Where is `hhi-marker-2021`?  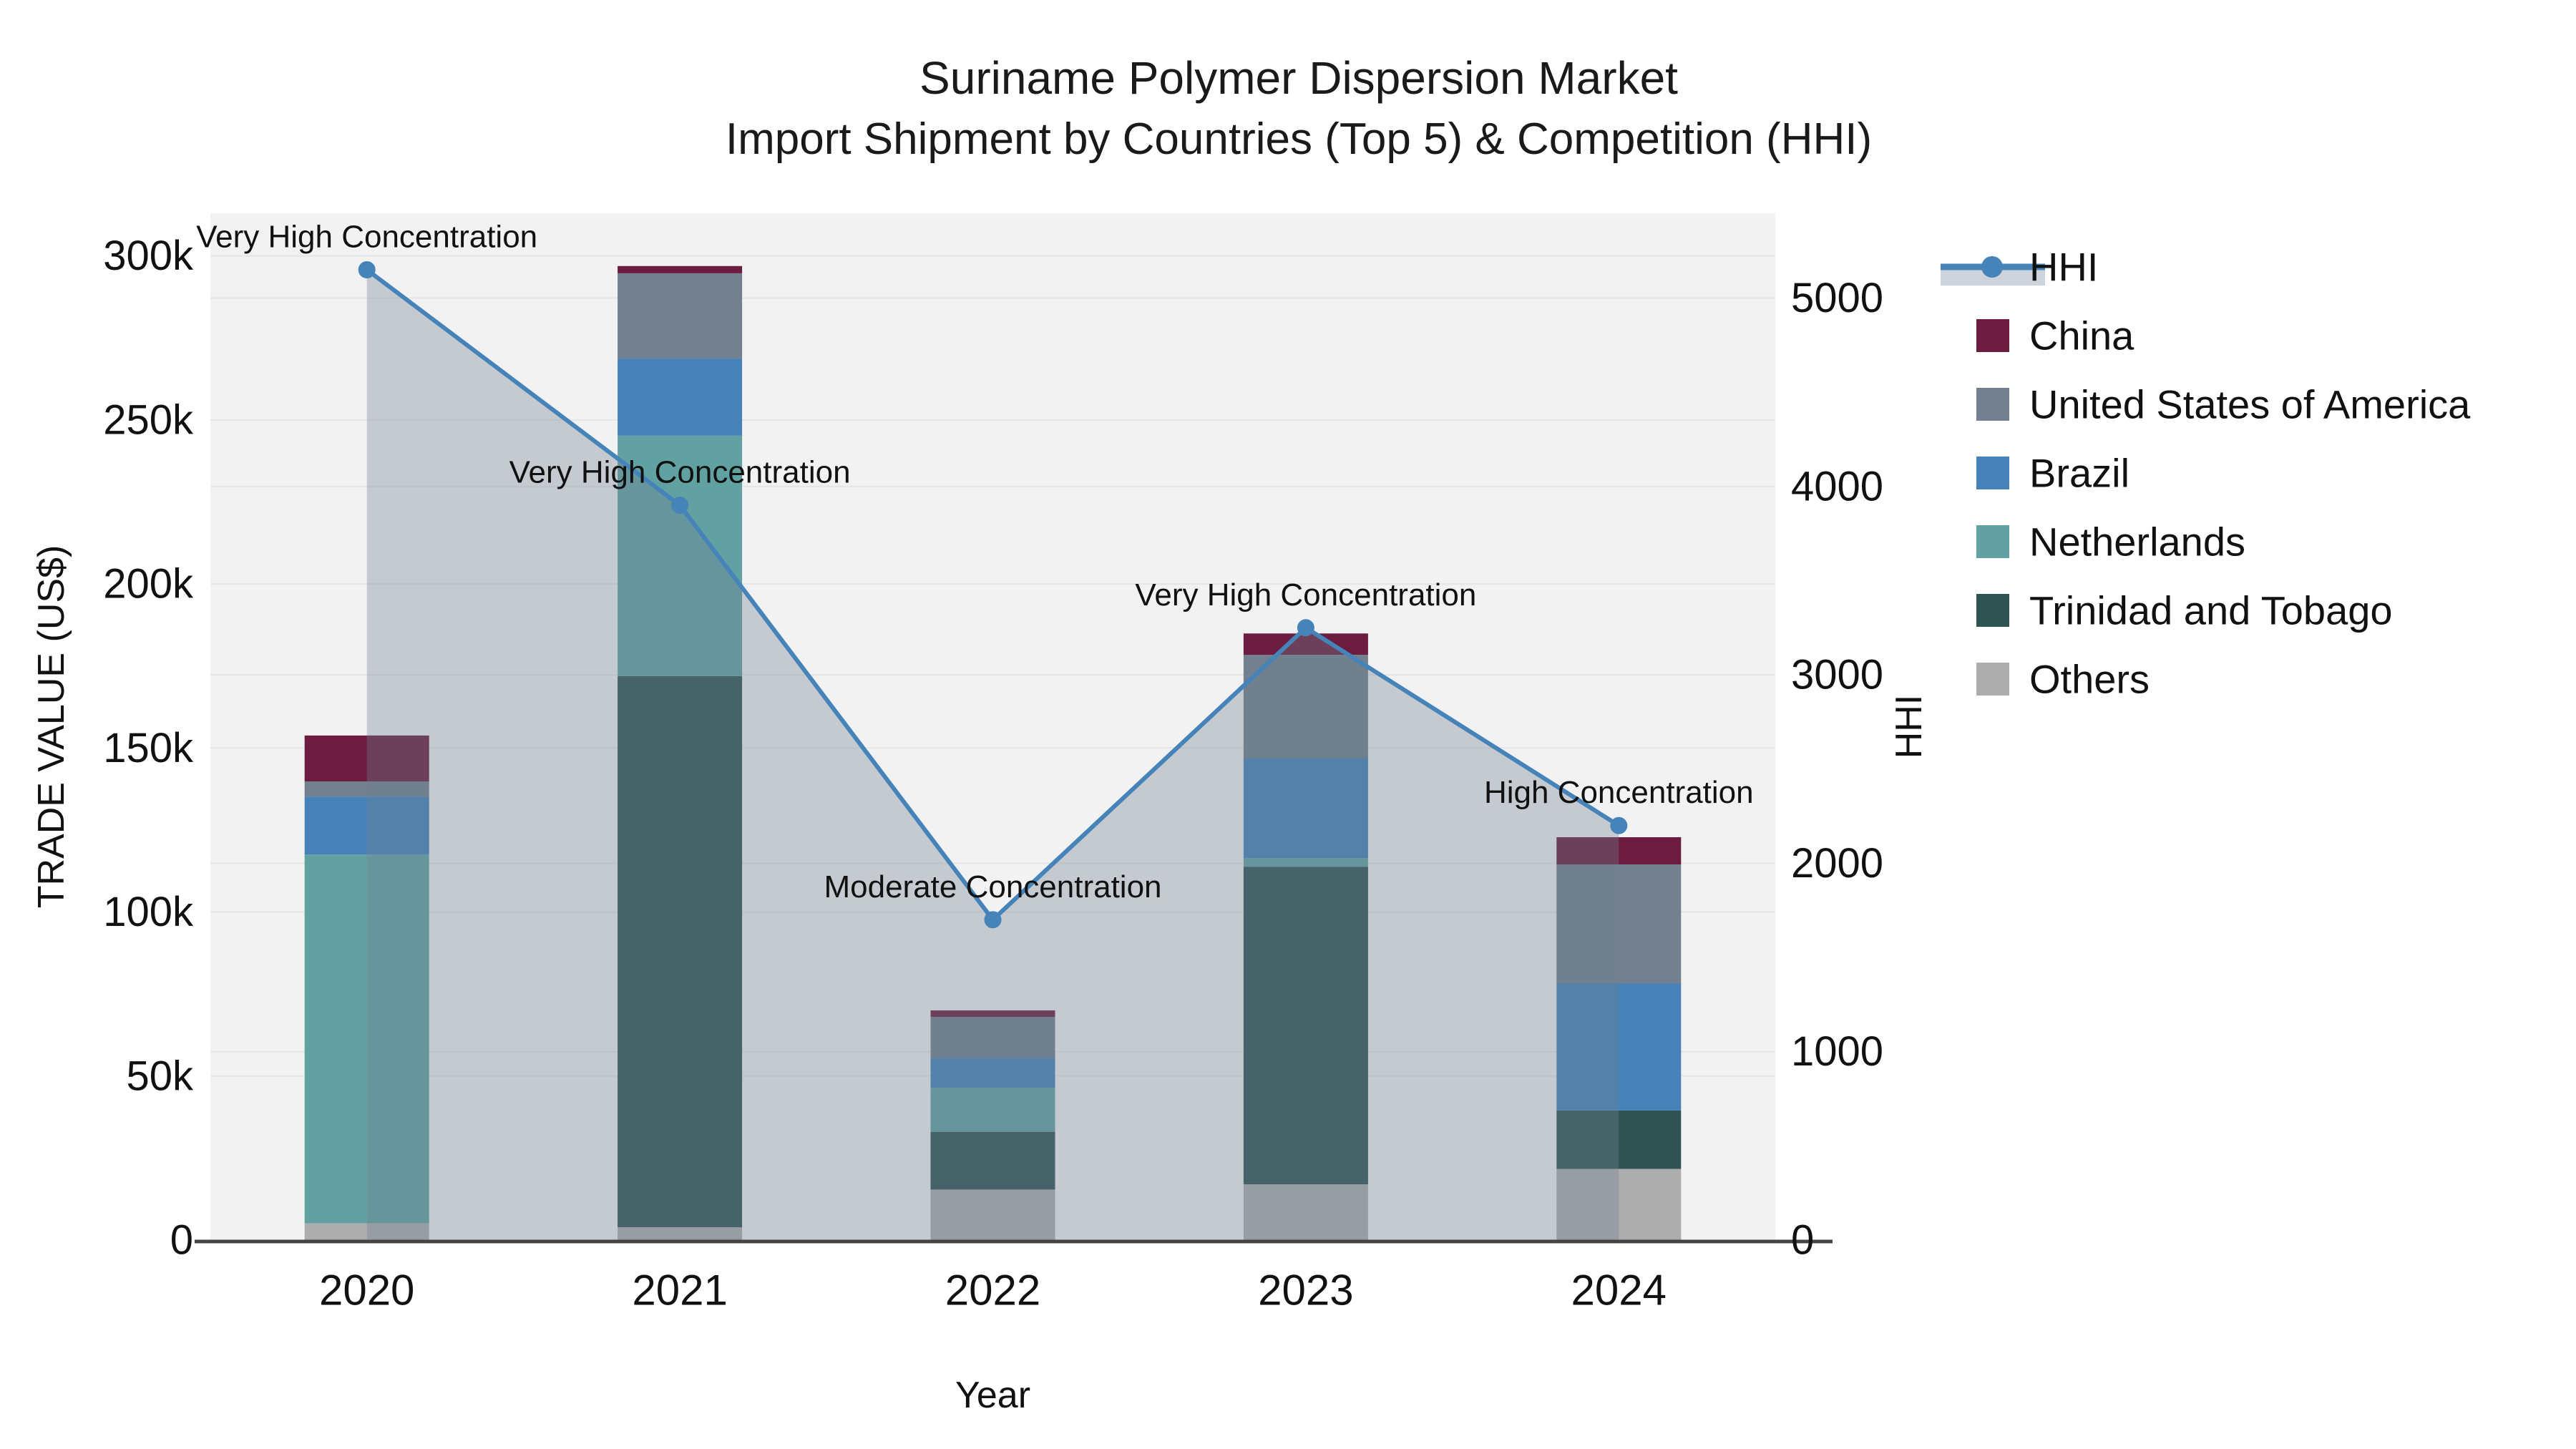
hhi-marker-2021 is located at coordinates (680, 505).